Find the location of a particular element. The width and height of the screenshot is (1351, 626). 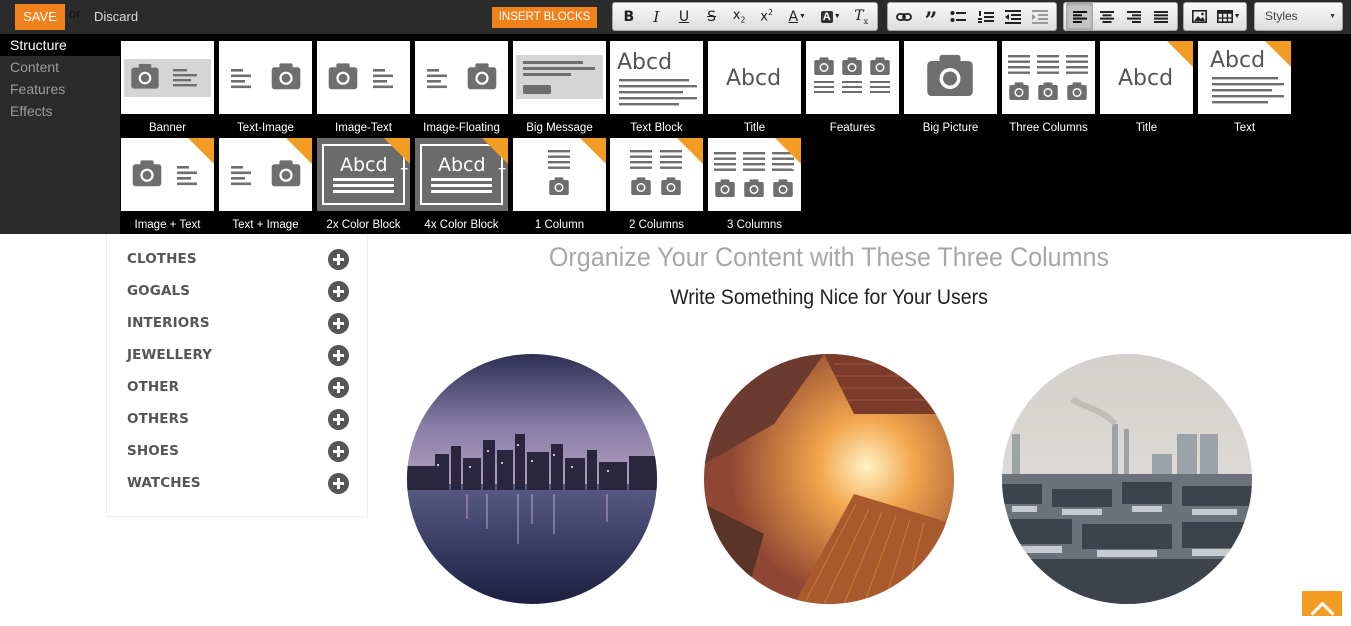

insert-blocks-button: INSERT BLOCKS is located at coordinates (544, 17).